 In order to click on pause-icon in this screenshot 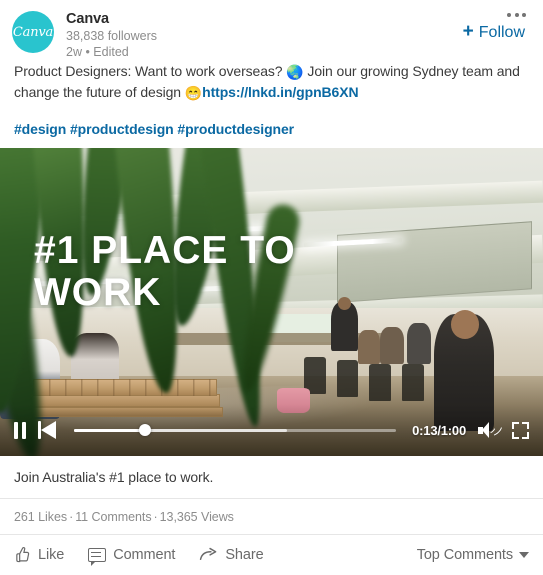, I will do `click(20, 430)`.